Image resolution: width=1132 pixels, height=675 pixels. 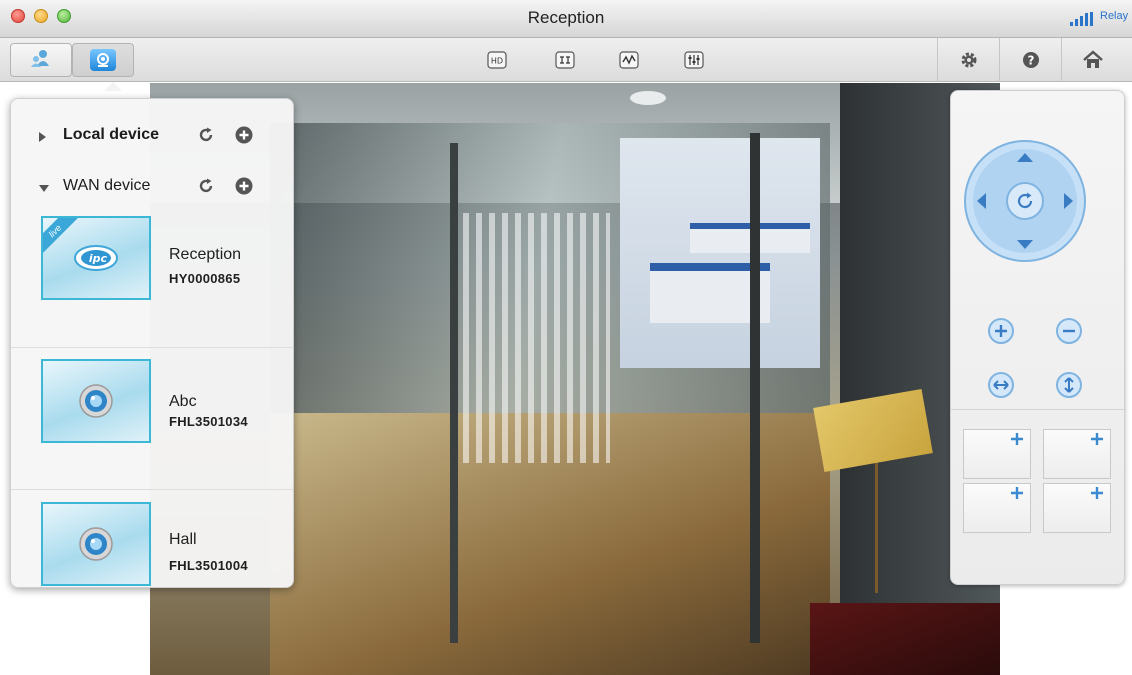 I want to click on add-wan-device-button, so click(x=244, y=186).